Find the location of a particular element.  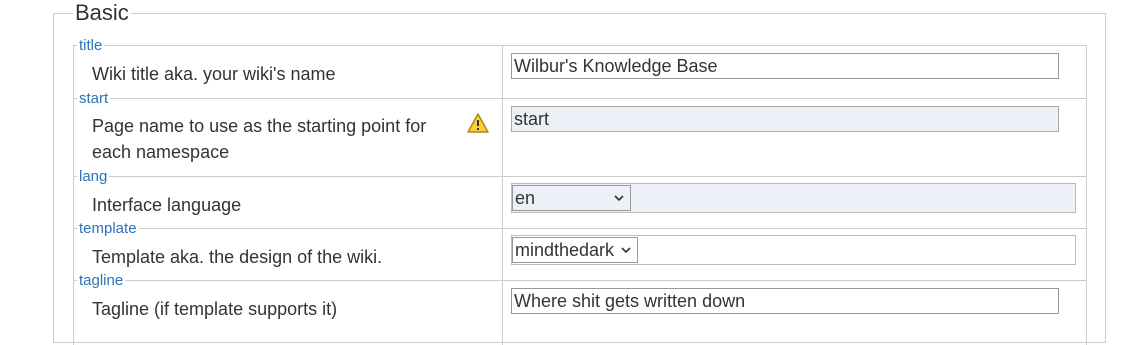

title-input is located at coordinates (785, 66).